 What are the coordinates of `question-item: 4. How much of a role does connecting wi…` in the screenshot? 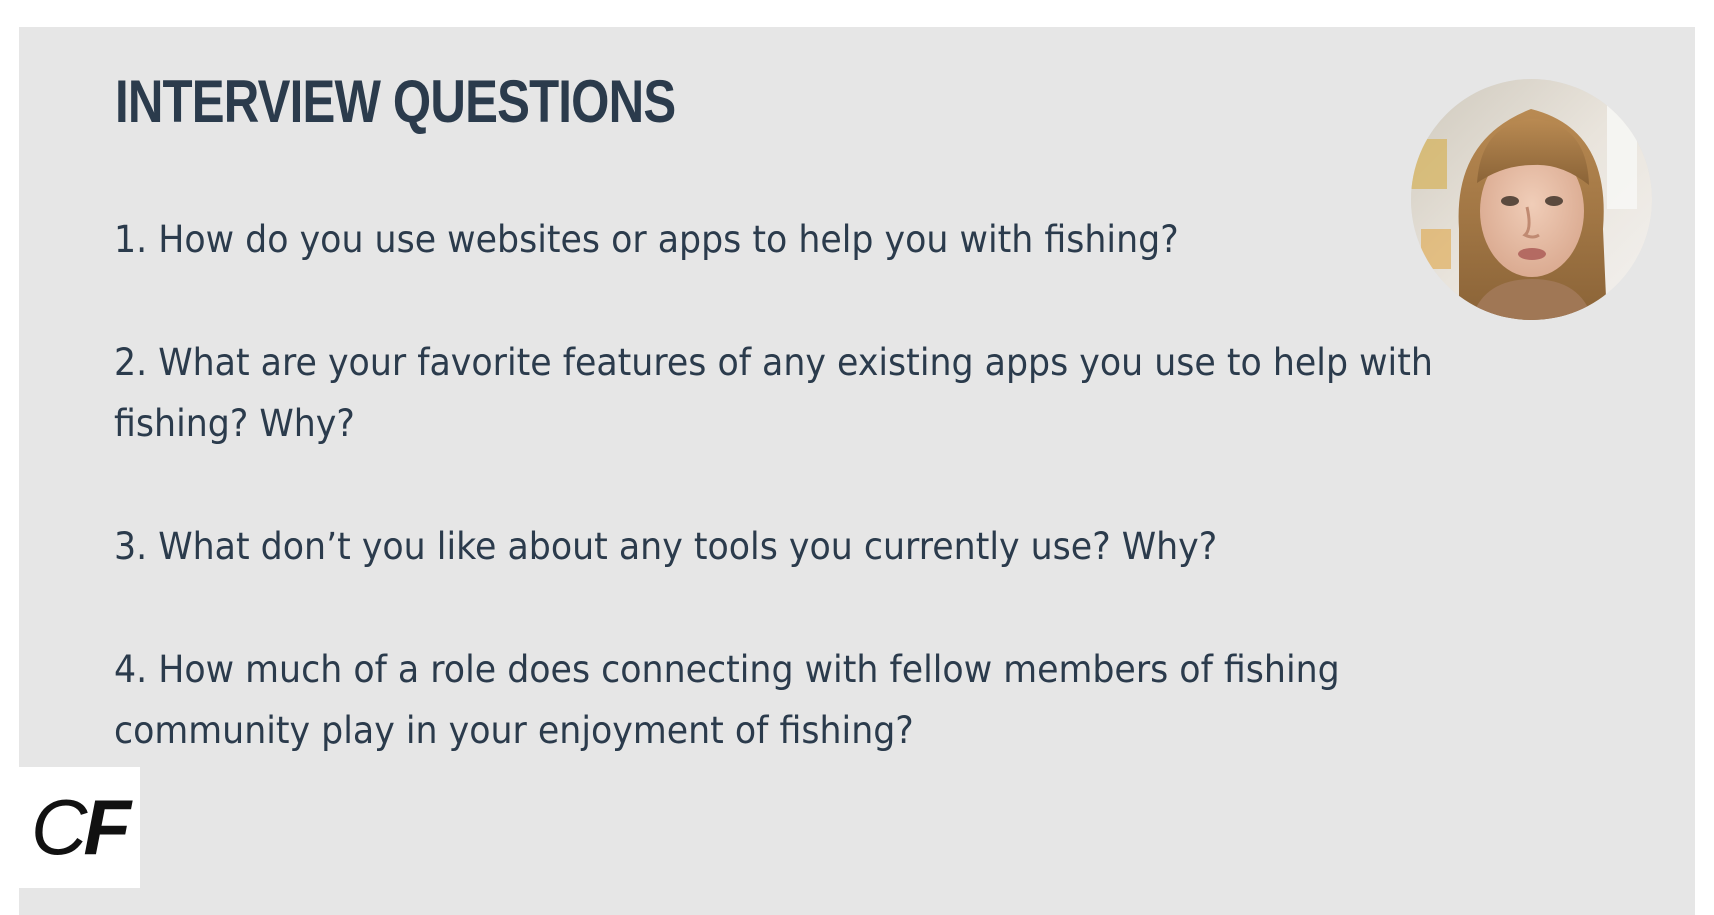 It's located at (727, 700).